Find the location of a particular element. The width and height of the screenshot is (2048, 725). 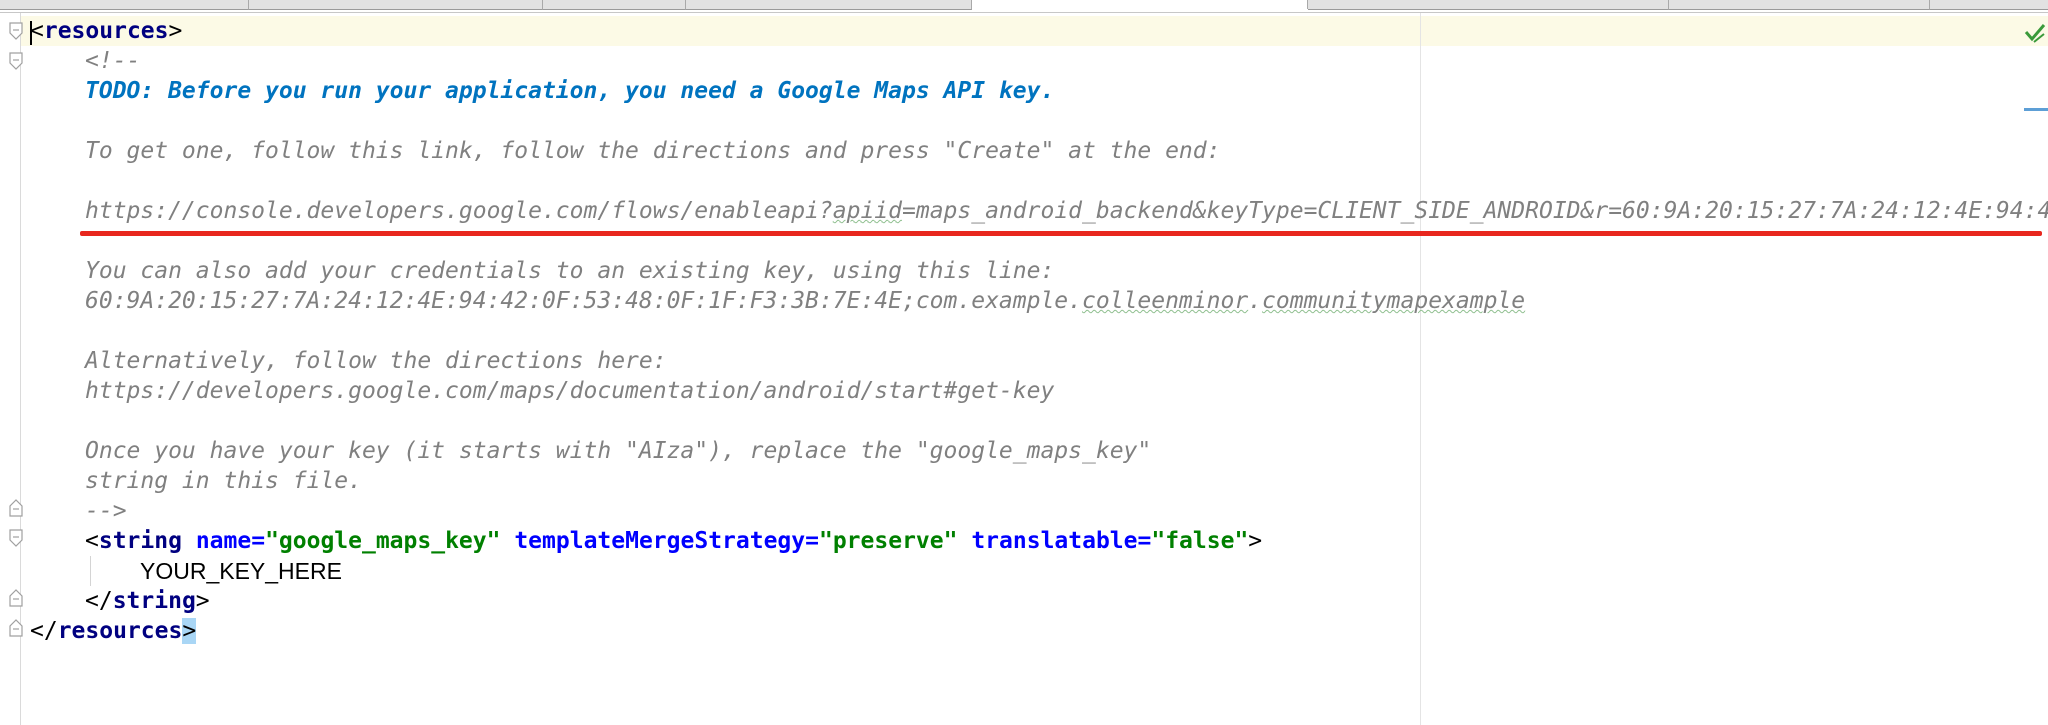

annotation-underline is located at coordinates (1061, 233).